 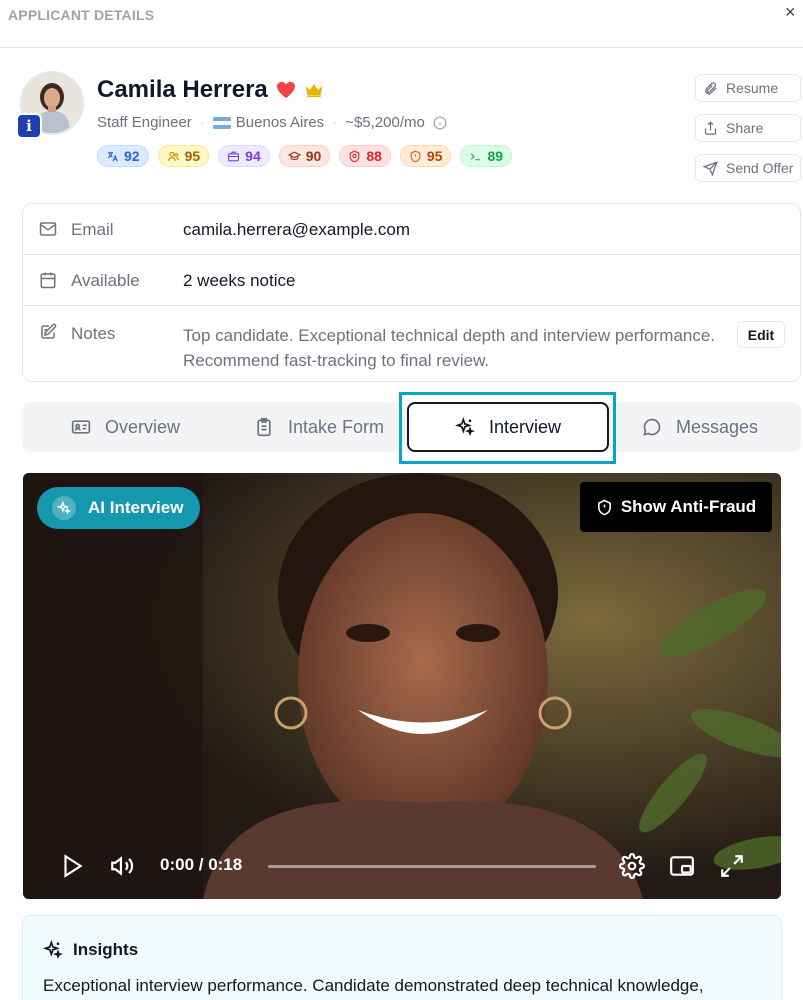 I want to click on score-pill-education: 90, so click(x=304, y=156).